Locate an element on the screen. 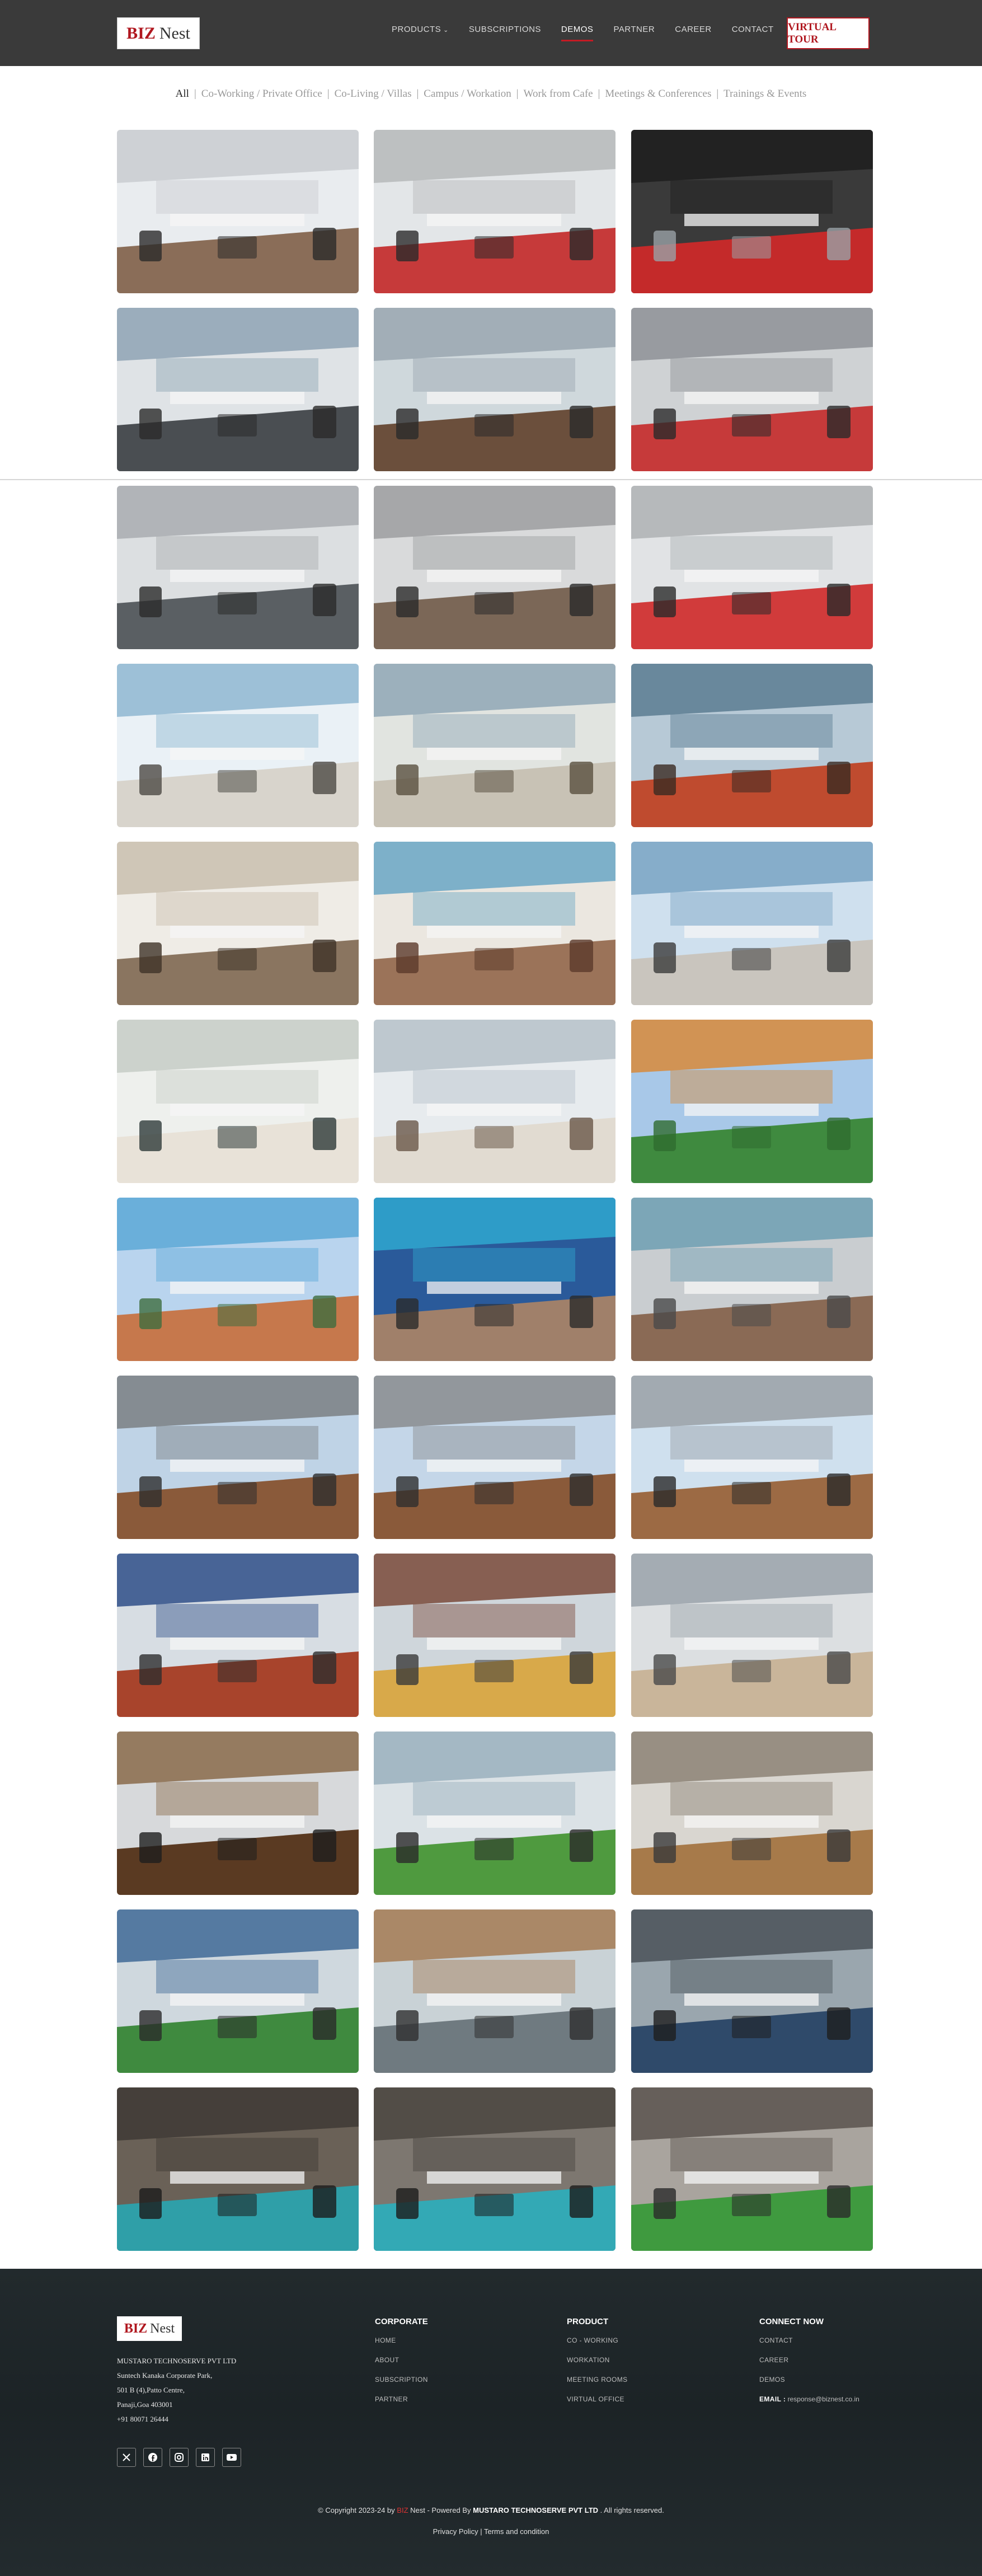 The height and width of the screenshot is (2576, 982). gallery-photo-meeting-room-glass is located at coordinates (752, 1991).